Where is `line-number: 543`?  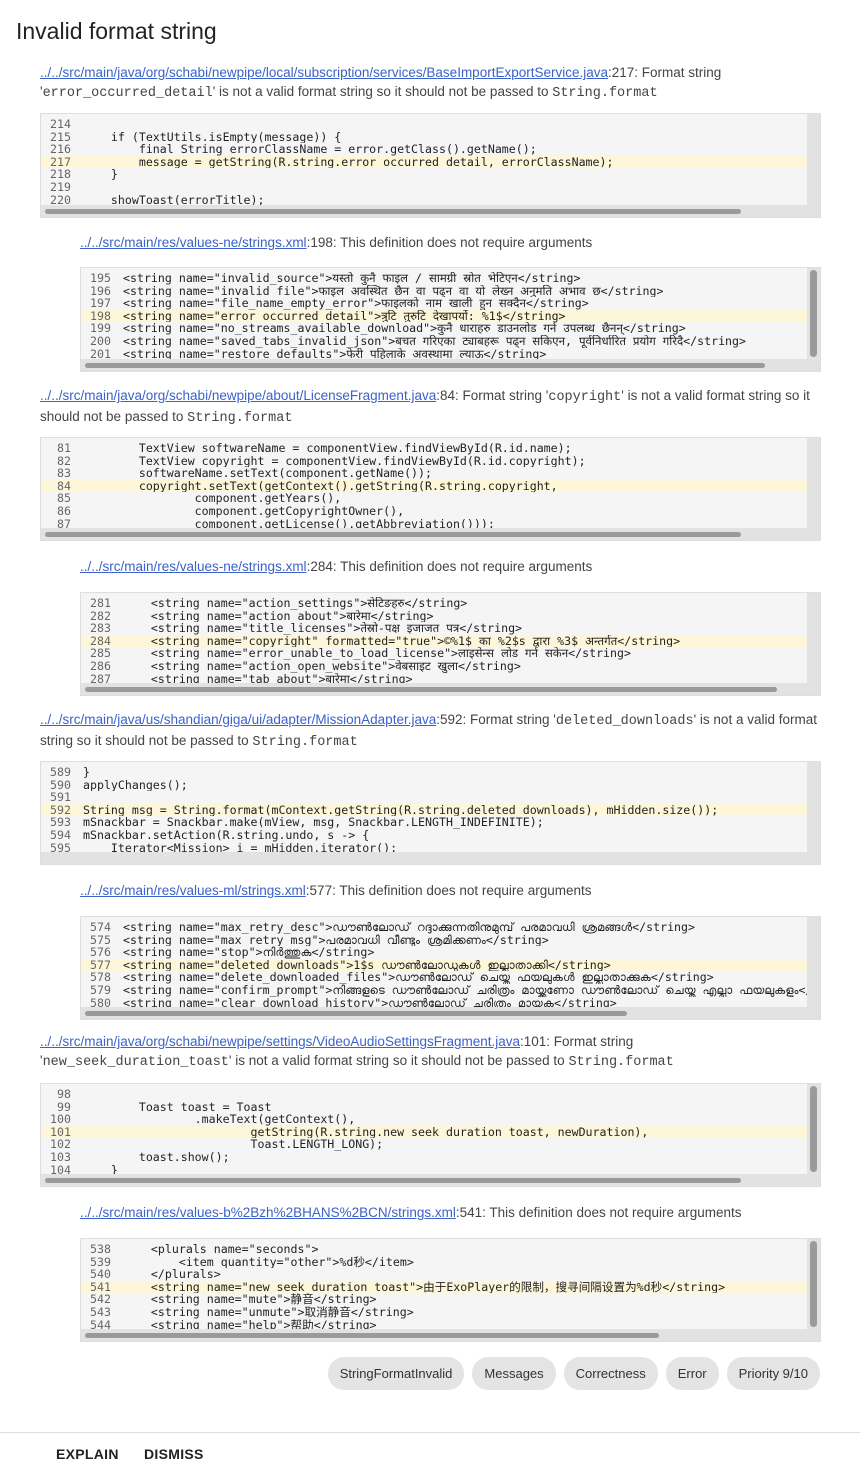
line-number: 543 is located at coordinates (100, 1312).